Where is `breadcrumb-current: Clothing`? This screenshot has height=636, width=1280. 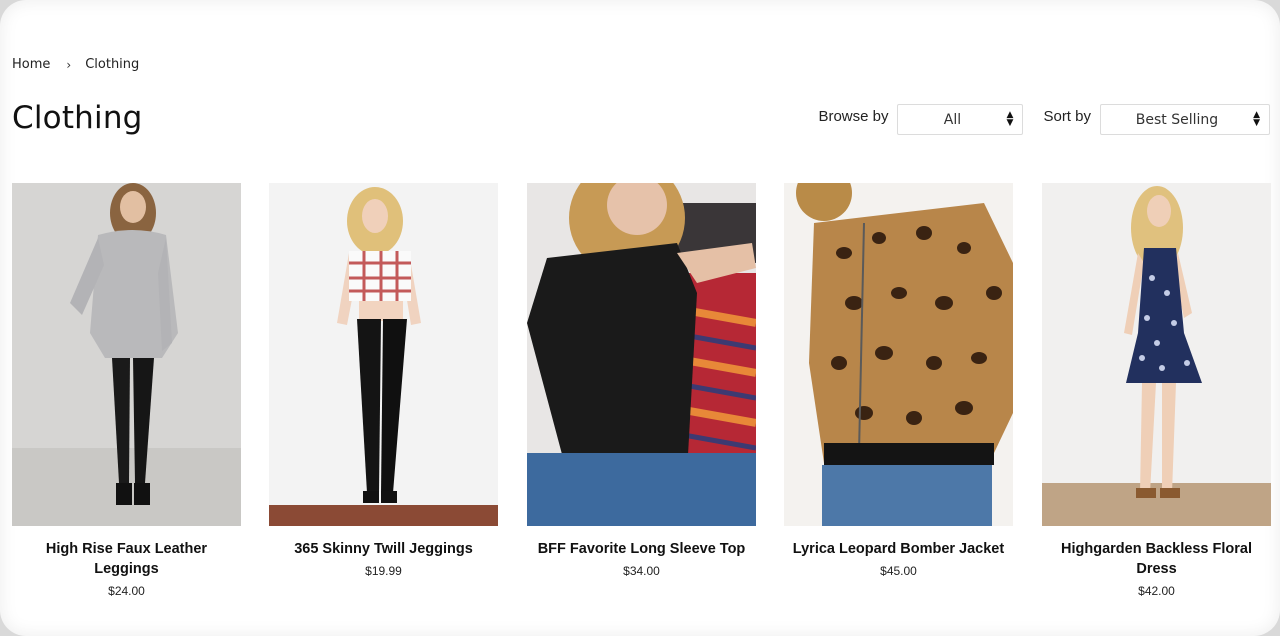 breadcrumb-current: Clothing is located at coordinates (112, 64).